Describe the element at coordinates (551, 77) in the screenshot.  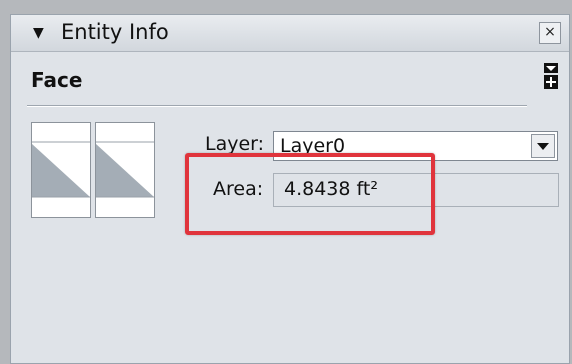
I see `expand-details-icon` at that location.